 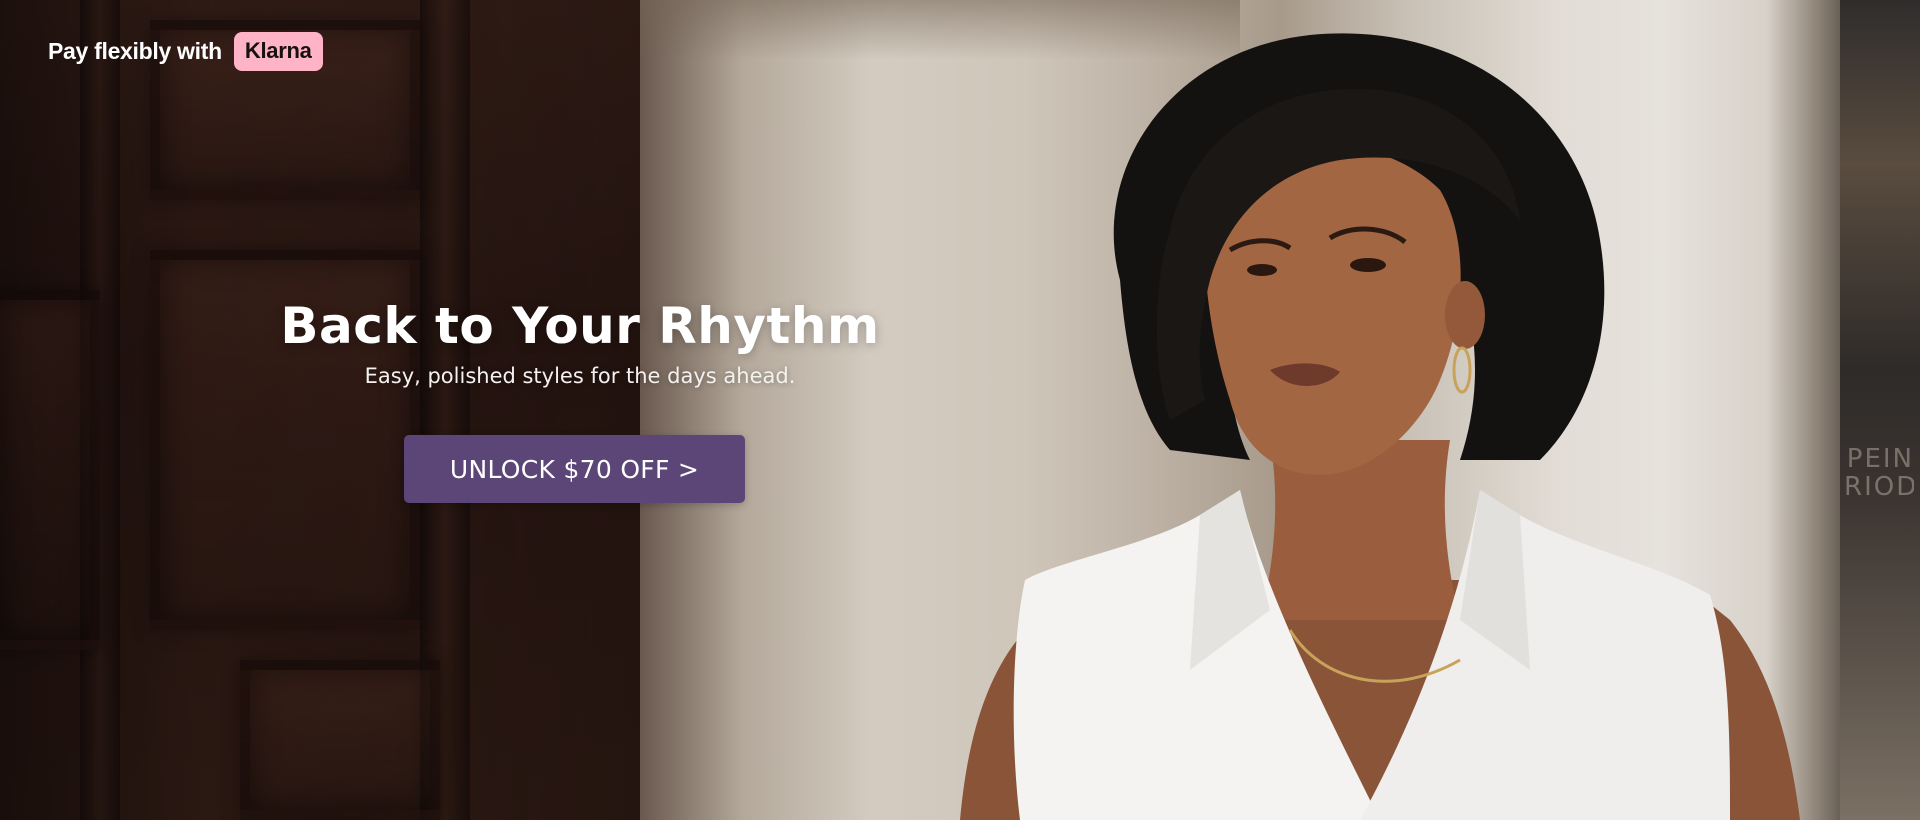 I want to click on earring, so click(x=1462, y=370).